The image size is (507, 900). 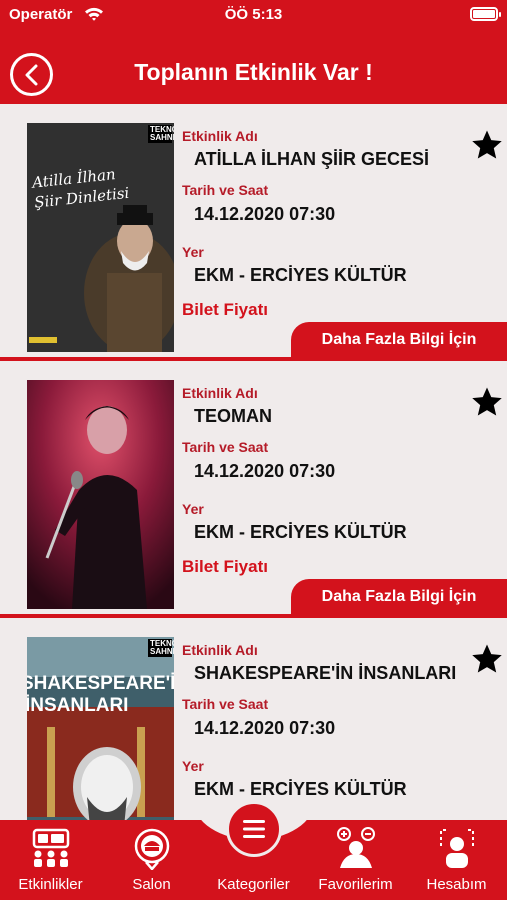 I want to click on events-icon, so click(x=50, y=847).